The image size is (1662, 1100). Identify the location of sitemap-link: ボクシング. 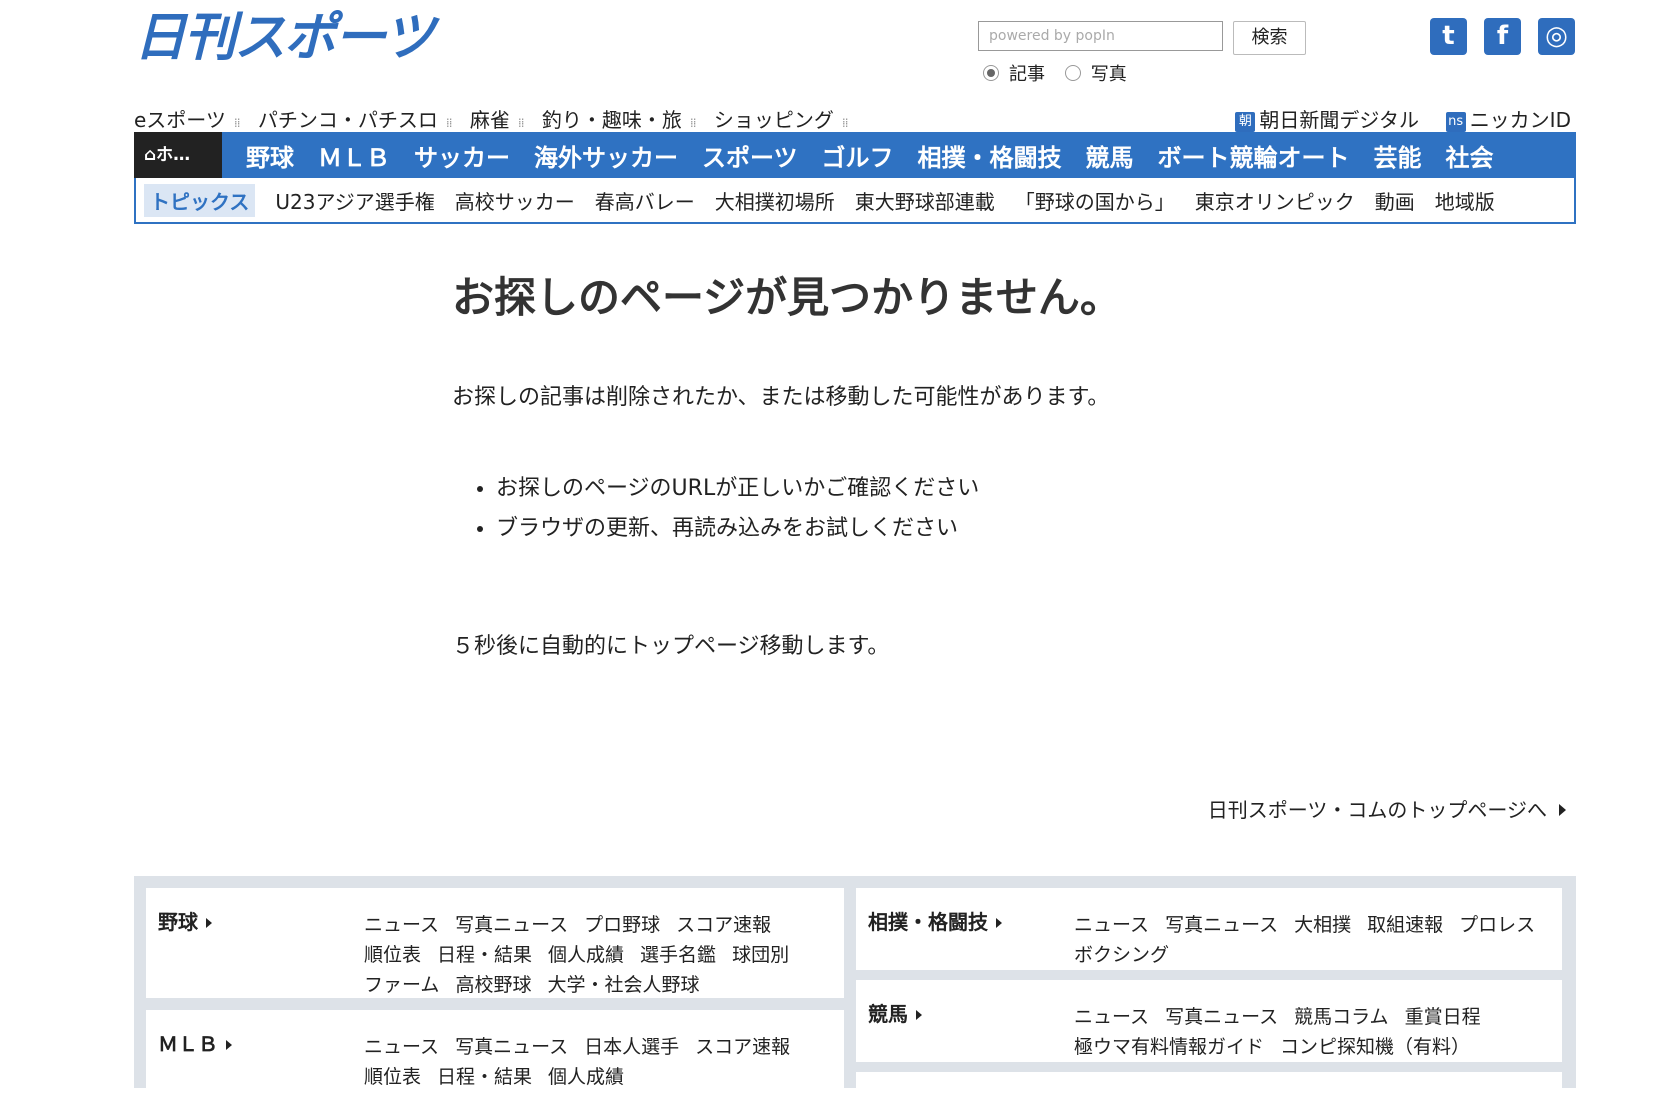
(1121, 955).